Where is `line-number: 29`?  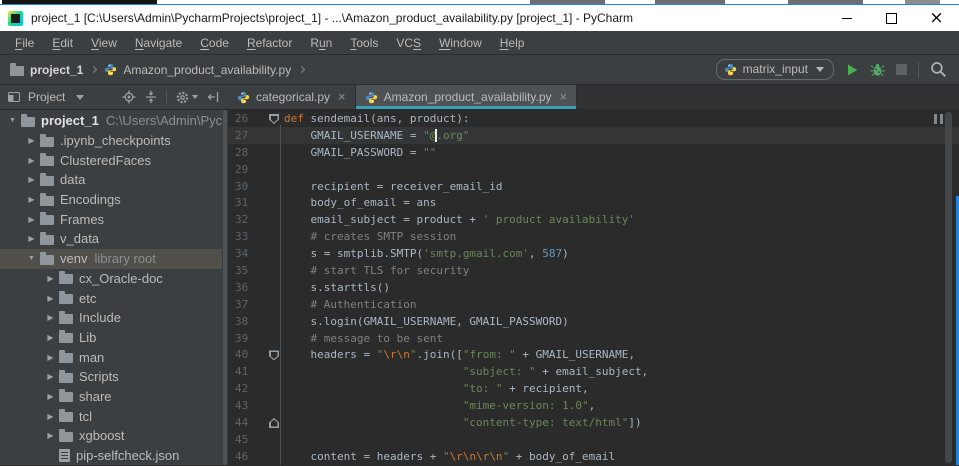 line-number: 29 is located at coordinates (247, 169).